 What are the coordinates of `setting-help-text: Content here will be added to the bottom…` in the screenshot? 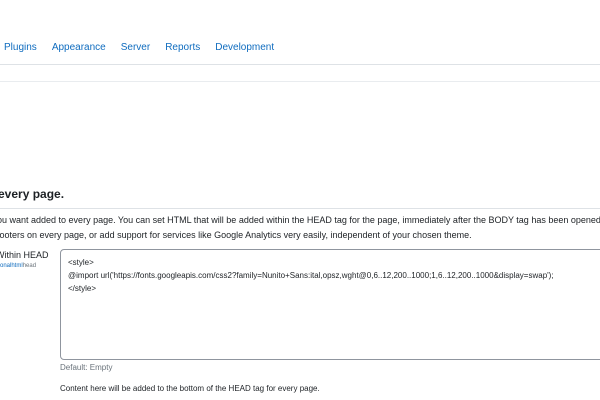 It's located at (190, 388).